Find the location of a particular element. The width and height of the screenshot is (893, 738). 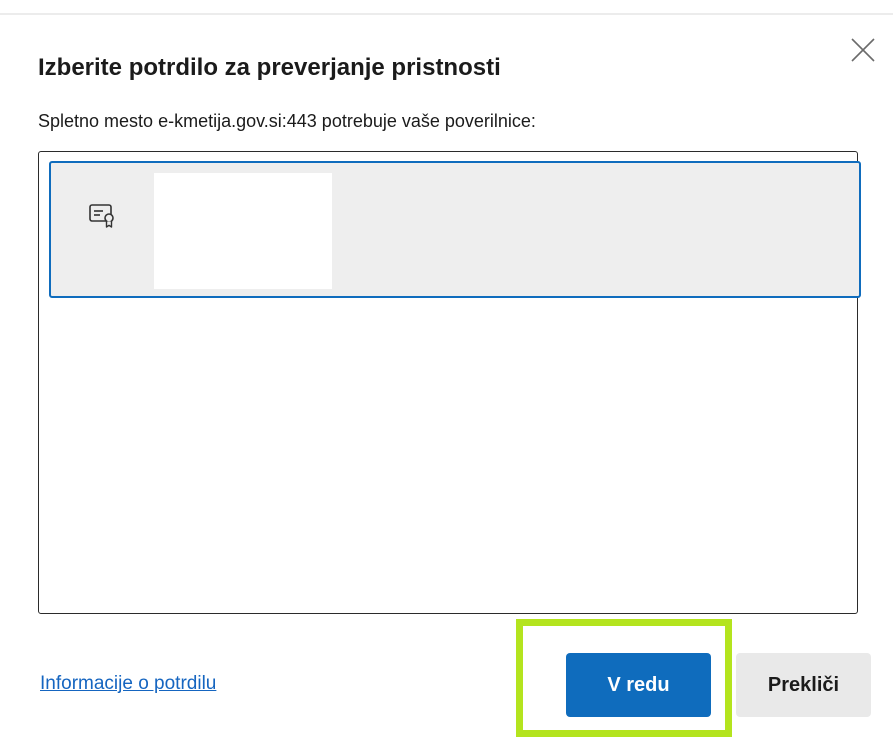

top-divider is located at coordinates (446, 14).